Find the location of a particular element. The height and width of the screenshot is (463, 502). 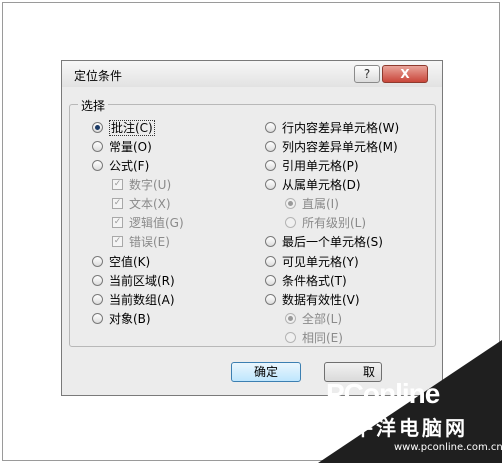

watermark-url: www.pconline.com.cn is located at coordinates (448, 447).